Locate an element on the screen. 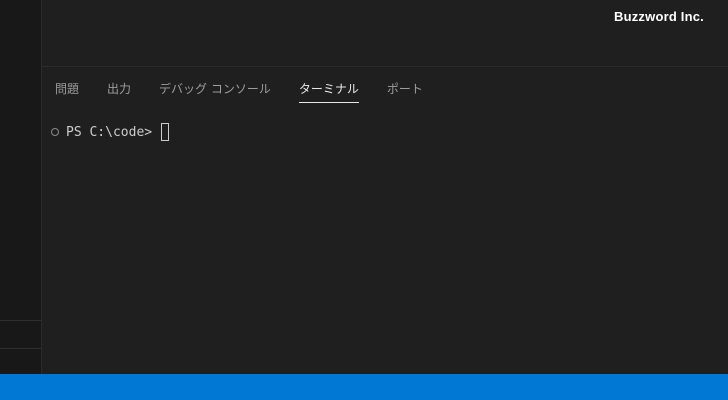 Image resolution: width=728 pixels, height=400 pixels. terminal-cursor is located at coordinates (165, 132).